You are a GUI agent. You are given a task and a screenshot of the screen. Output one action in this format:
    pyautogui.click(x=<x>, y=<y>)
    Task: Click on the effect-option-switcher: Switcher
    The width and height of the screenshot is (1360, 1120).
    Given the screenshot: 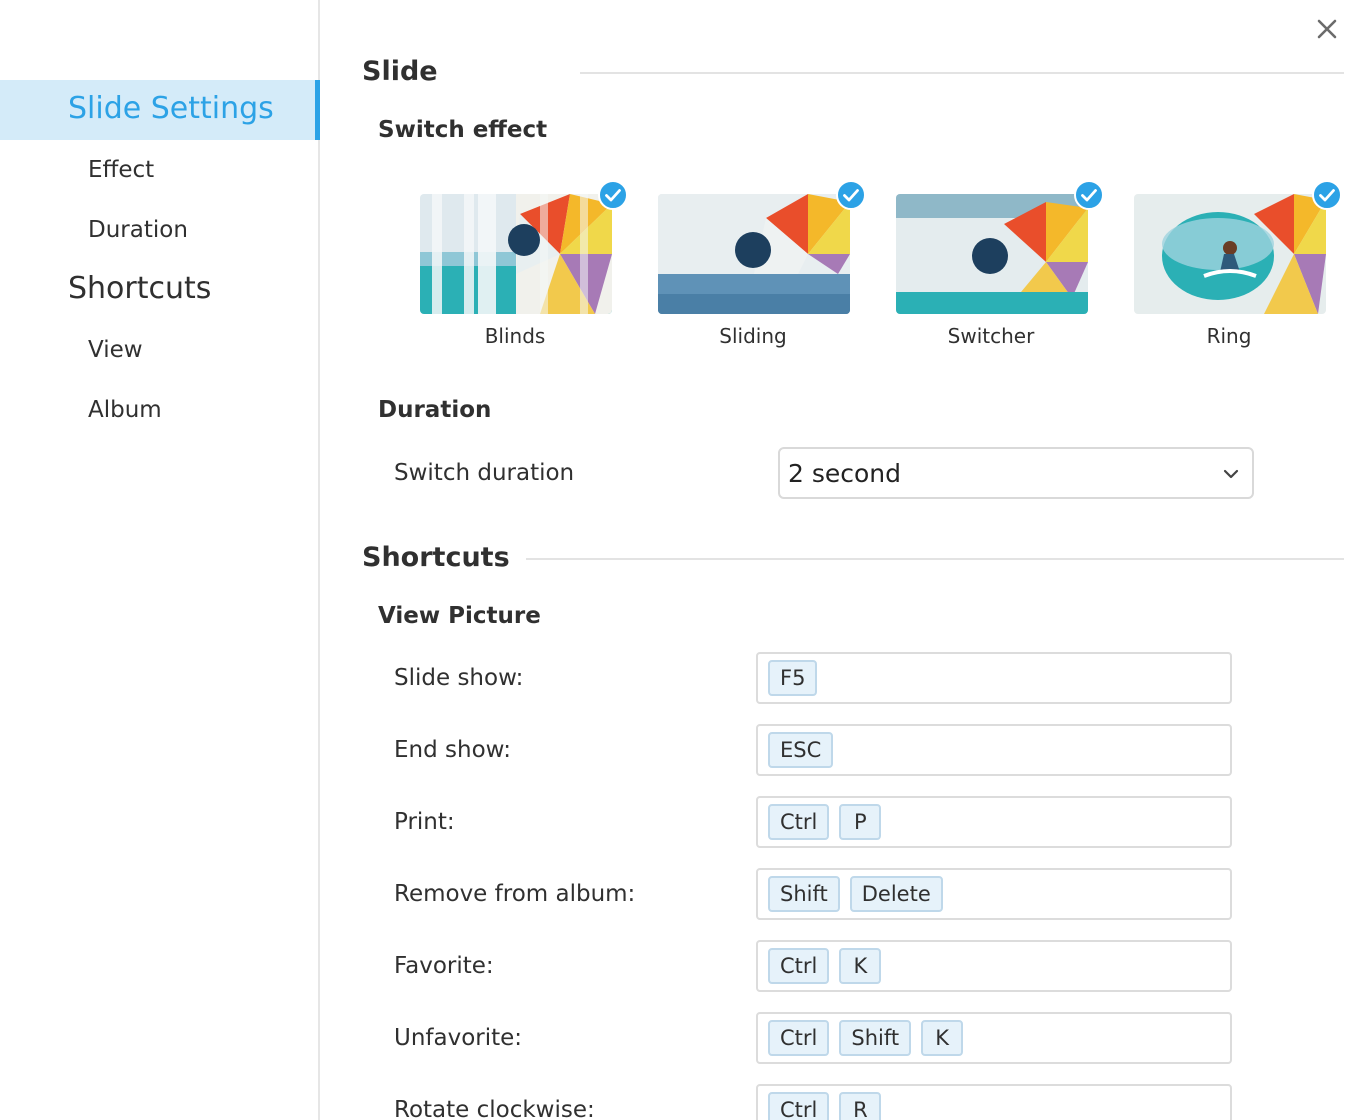 What is the action you would take?
    pyautogui.click(x=995, y=270)
    